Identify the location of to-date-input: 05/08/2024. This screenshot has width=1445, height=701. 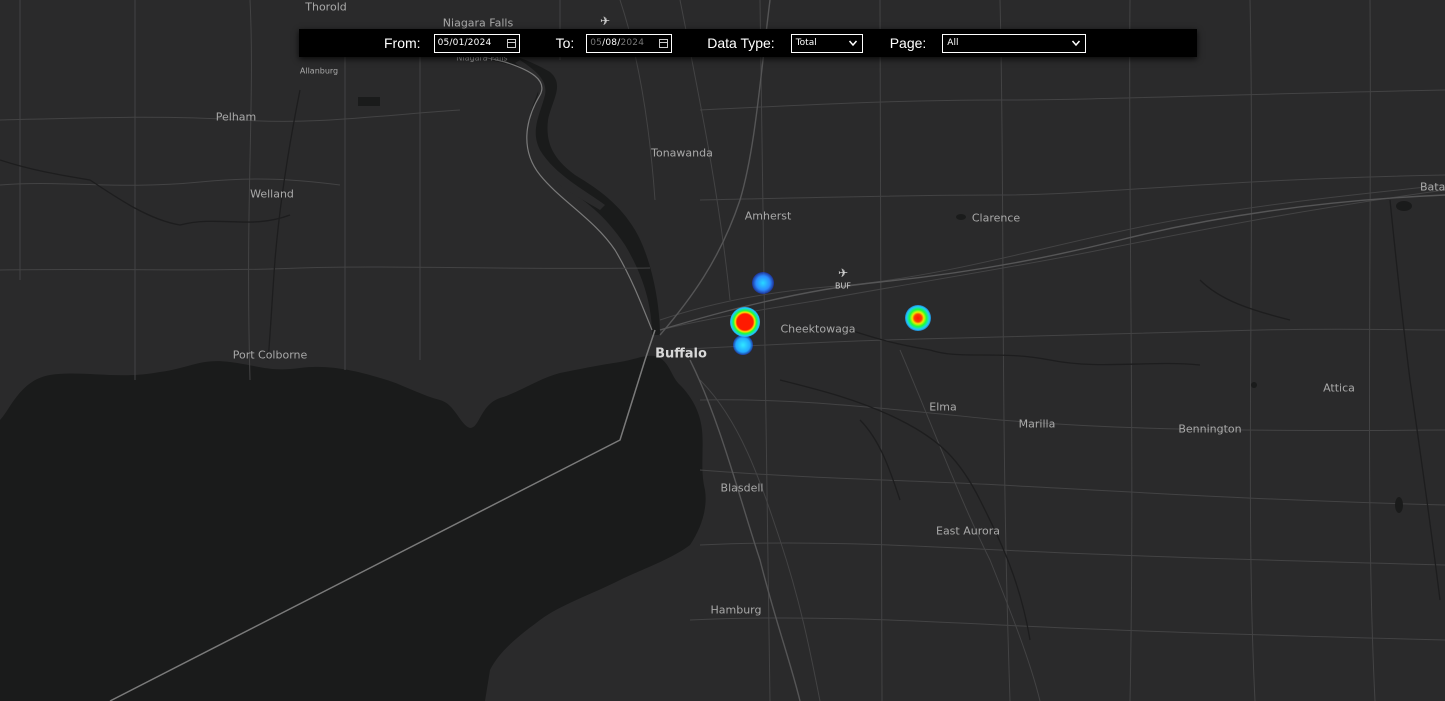
(629, 43).